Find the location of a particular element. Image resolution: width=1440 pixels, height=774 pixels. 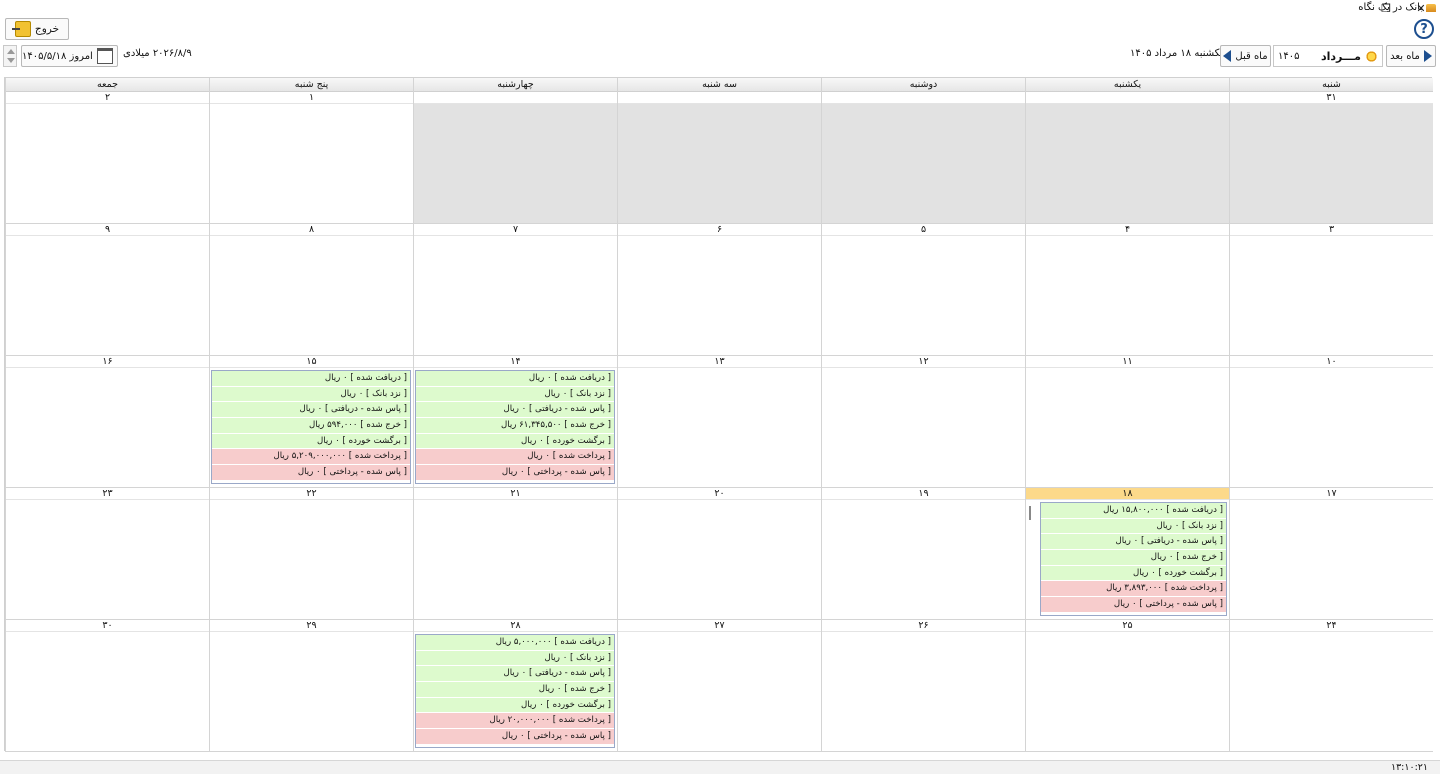

day-cell: ۲۲ is located at coordinates (311, 554).